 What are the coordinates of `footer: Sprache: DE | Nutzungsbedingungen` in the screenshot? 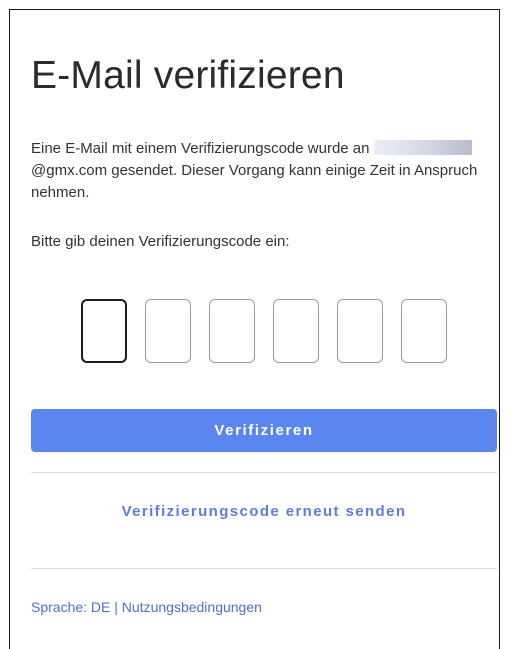 It's located at (146, 607).